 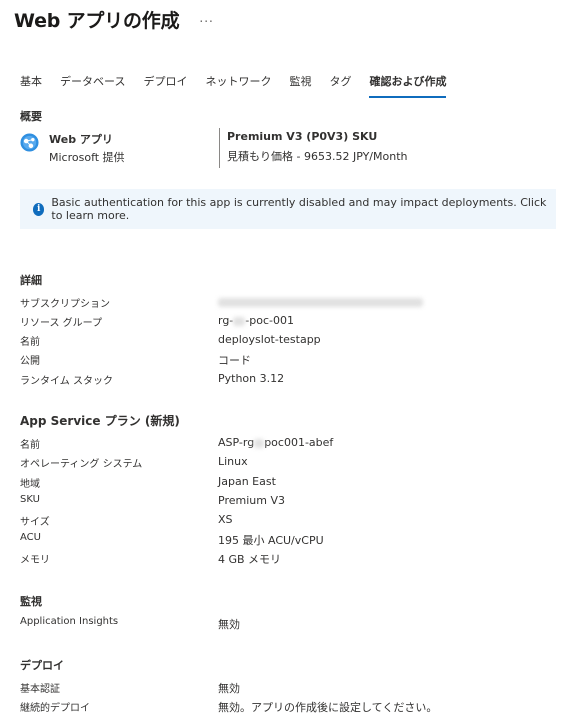 I want to click on row-value: 無効。アプリの作成後に設定してください。, so click(x=328, y=707).